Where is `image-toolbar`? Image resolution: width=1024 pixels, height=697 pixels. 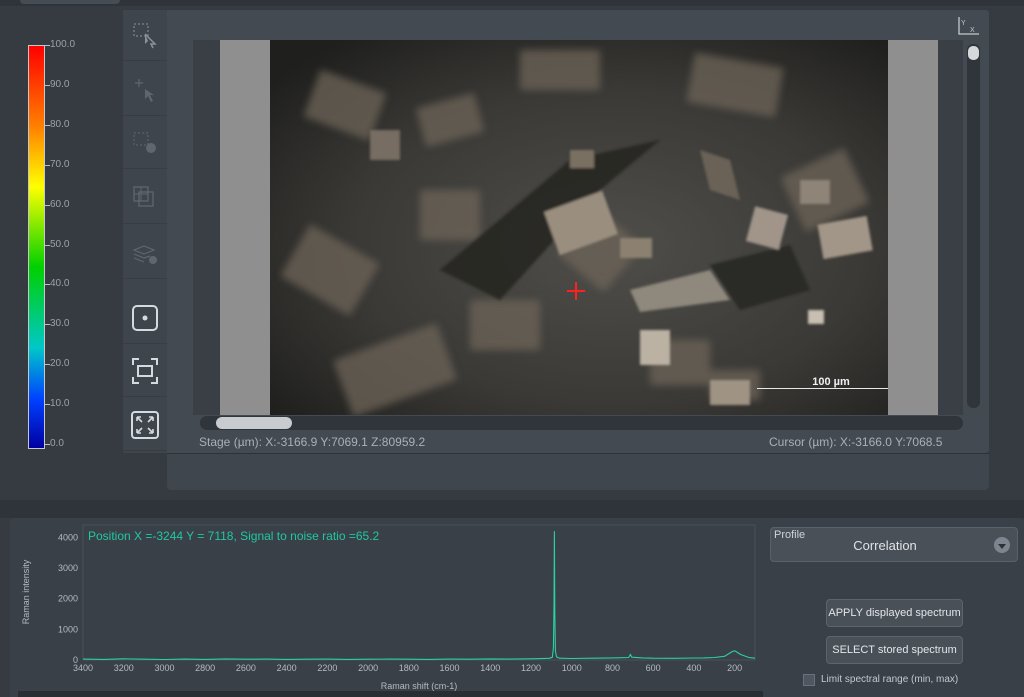 image-toolbar is located at coordinates (145, 231).